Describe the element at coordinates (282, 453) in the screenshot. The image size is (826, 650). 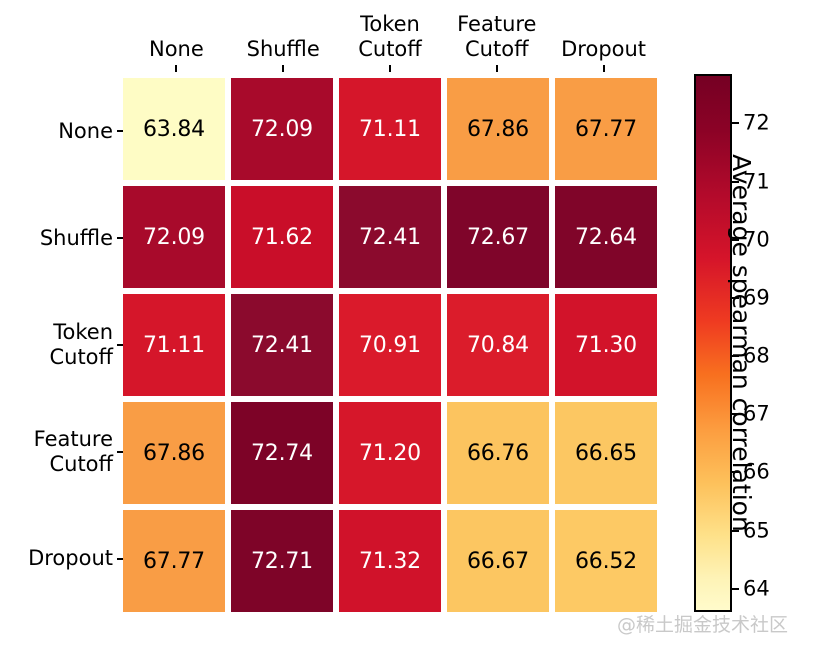
I see `heatmap-cell: 72.74` at that location.